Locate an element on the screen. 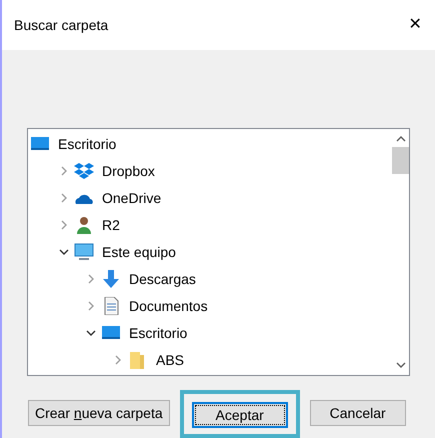 This screenshot has width=435, height=438. scroll-up-icon is located at coordinates (401, 139).